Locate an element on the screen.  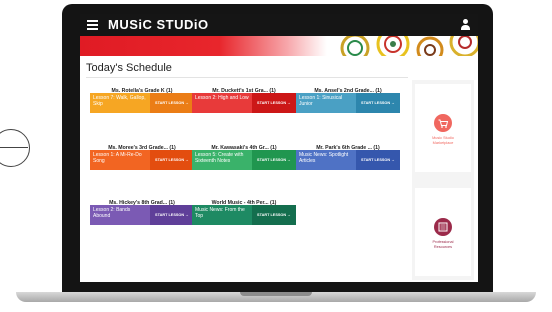
line-decoration is located at coordinates (14, 148).